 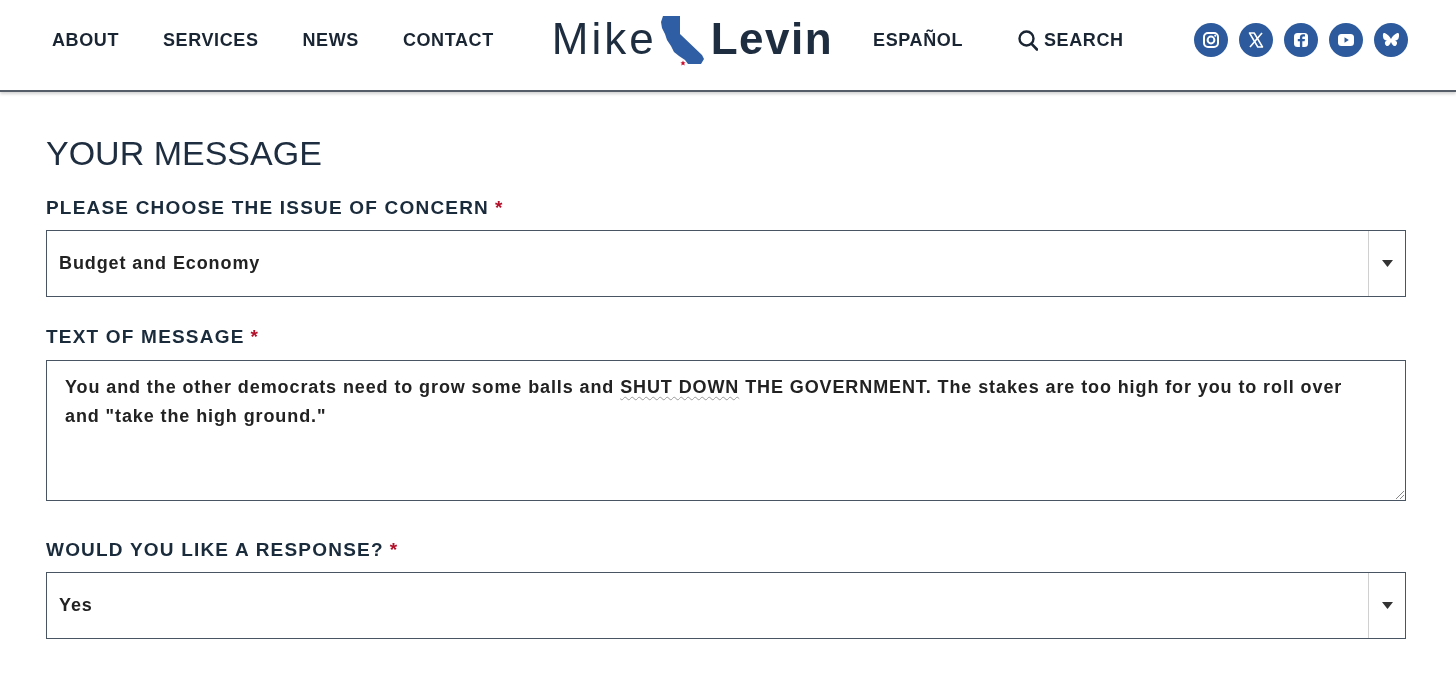 I want to click on play-icon, so click(x=1345, y=40).